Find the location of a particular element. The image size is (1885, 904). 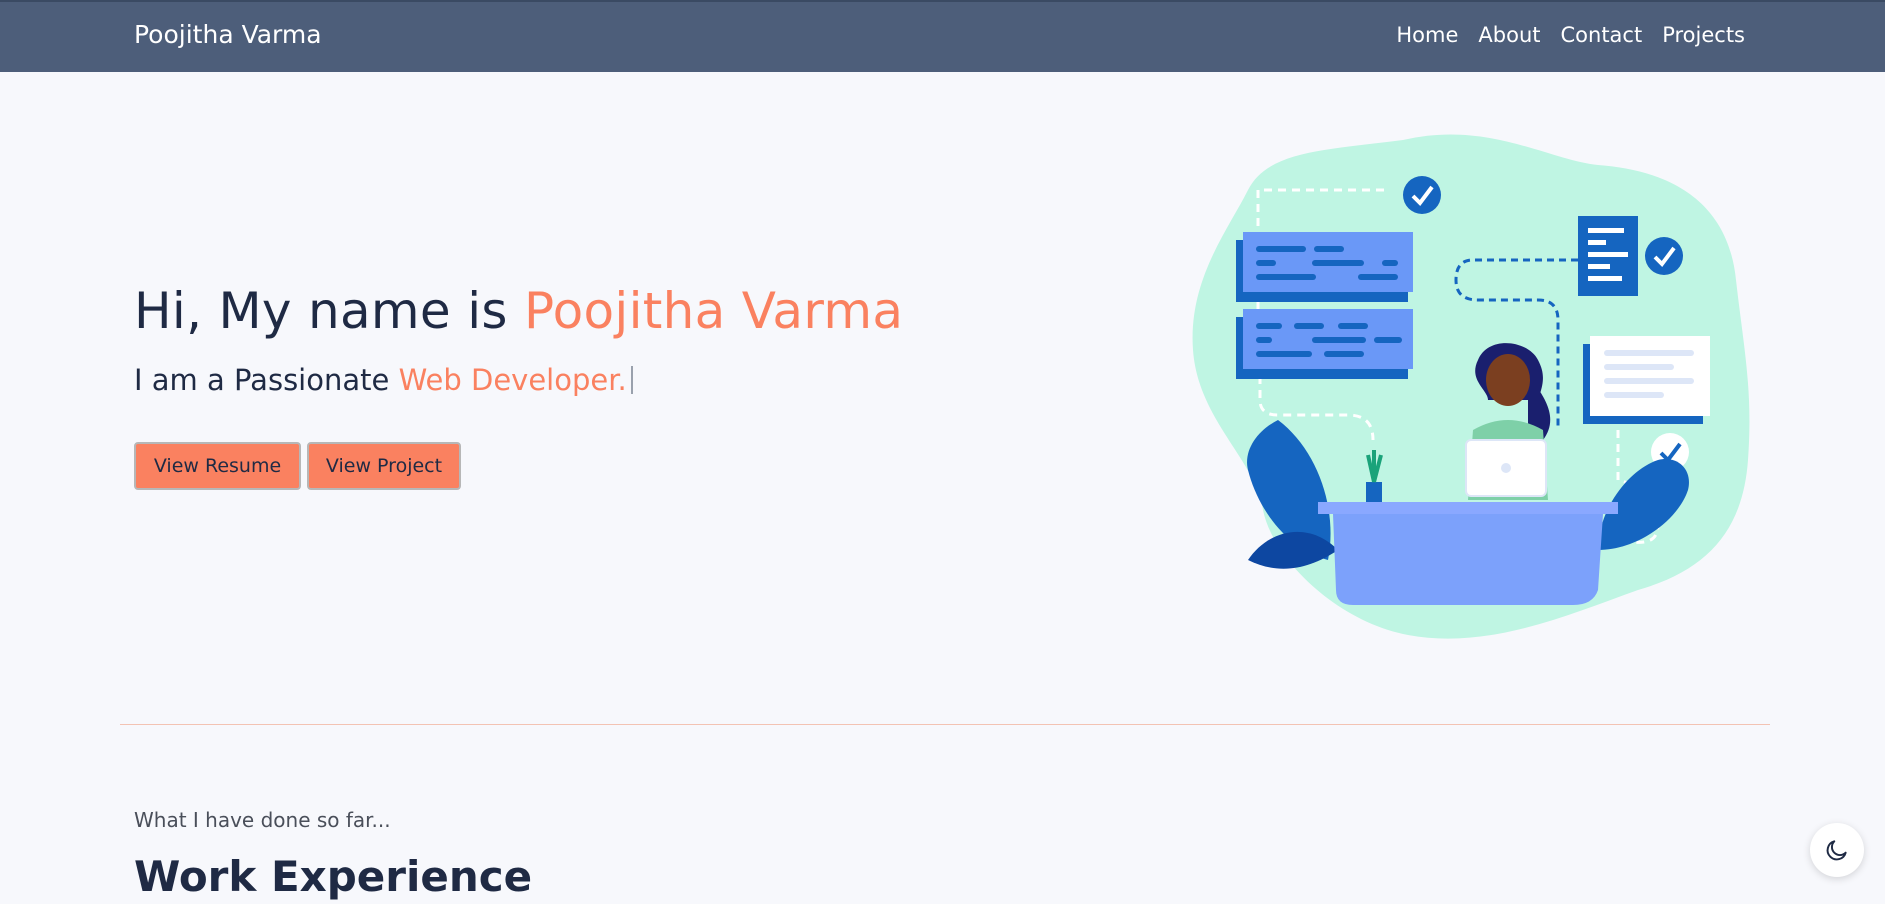

experience-title: Work Experience is located at coordinates (333, 876).